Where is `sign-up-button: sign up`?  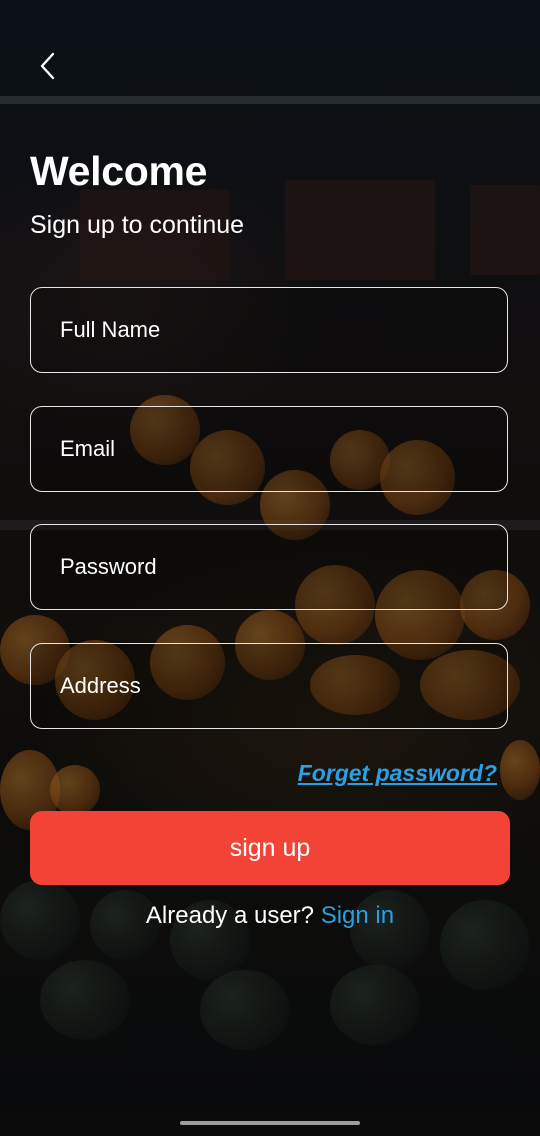 sign-up-button: sign up is located at coordinates (270, 848).